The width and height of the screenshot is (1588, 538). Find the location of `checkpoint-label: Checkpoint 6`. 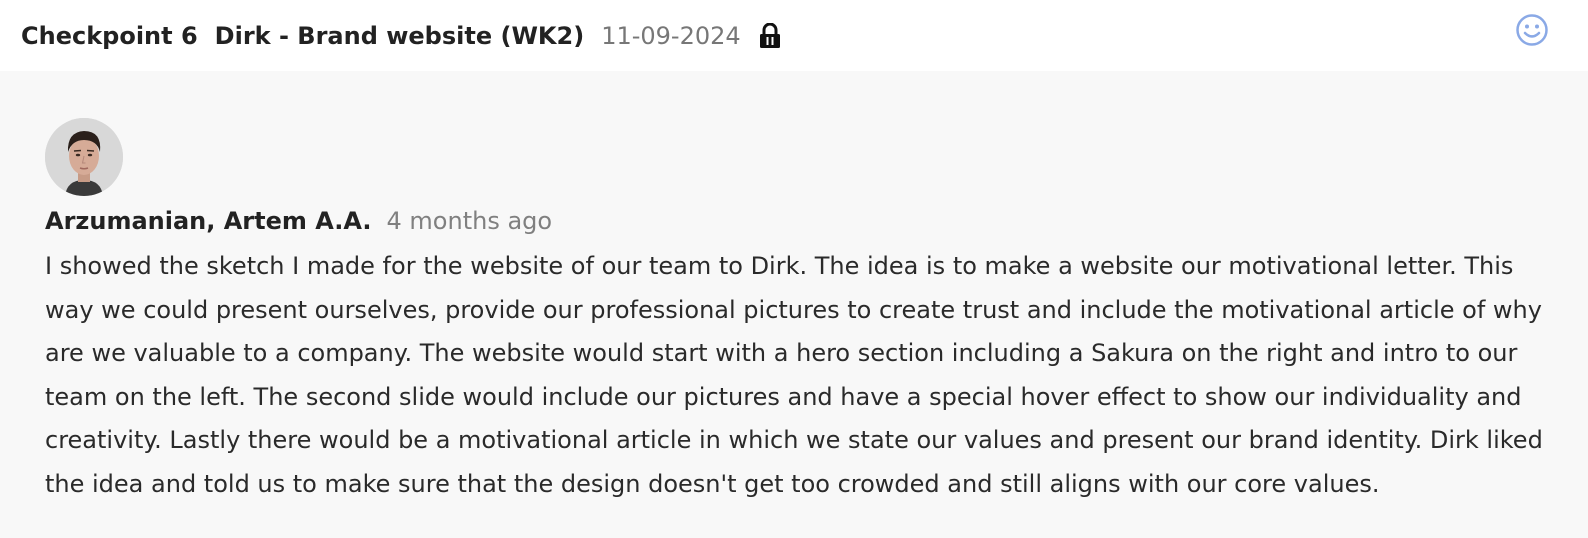

checkpoint-label: Checkpoint 6 is located at coordinates (109, 35).